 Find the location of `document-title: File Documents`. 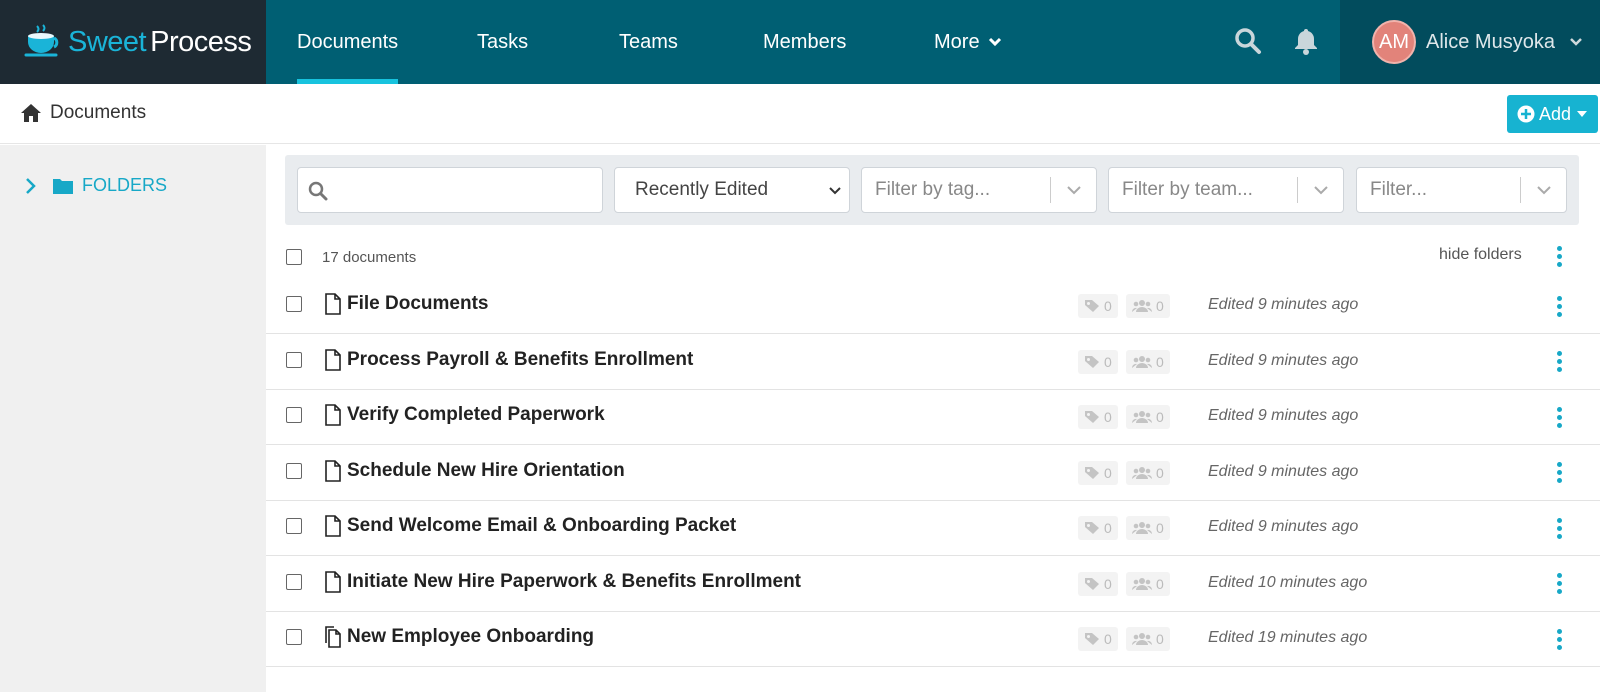

document-title: File Documents is located at coordinates (417, 304).